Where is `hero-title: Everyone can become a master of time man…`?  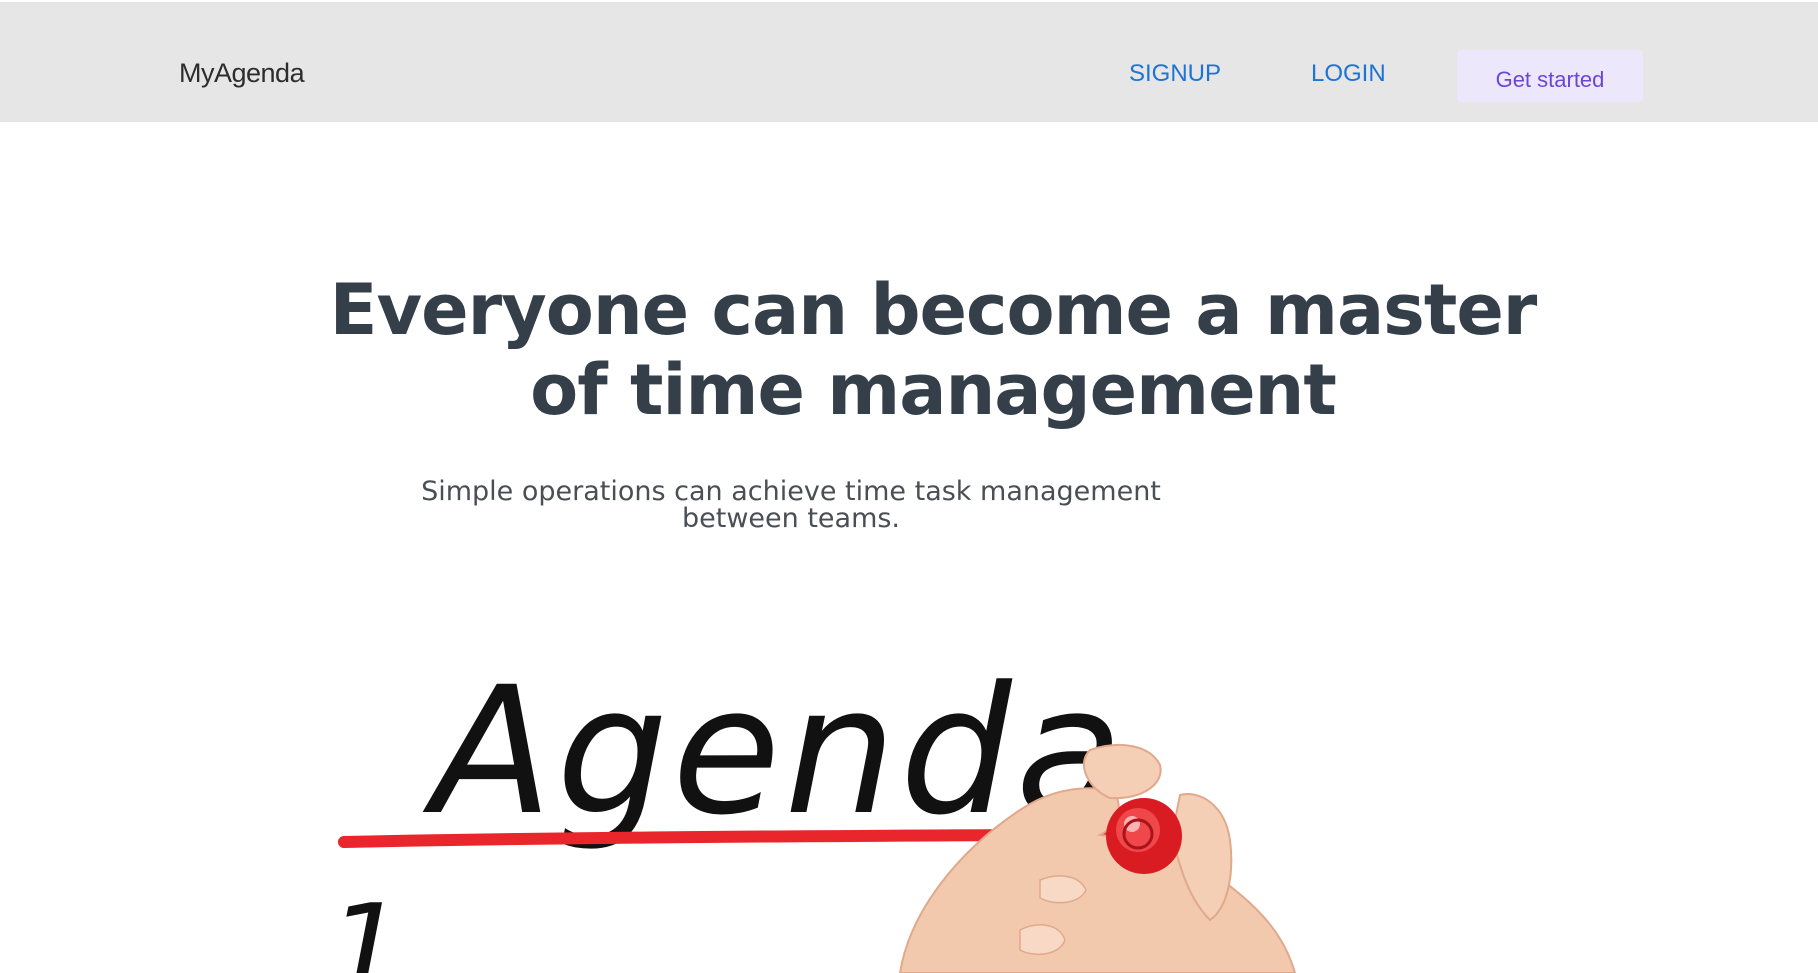
hero-title: Everyone can become a master of time man… is located at coordinates (933, 350).